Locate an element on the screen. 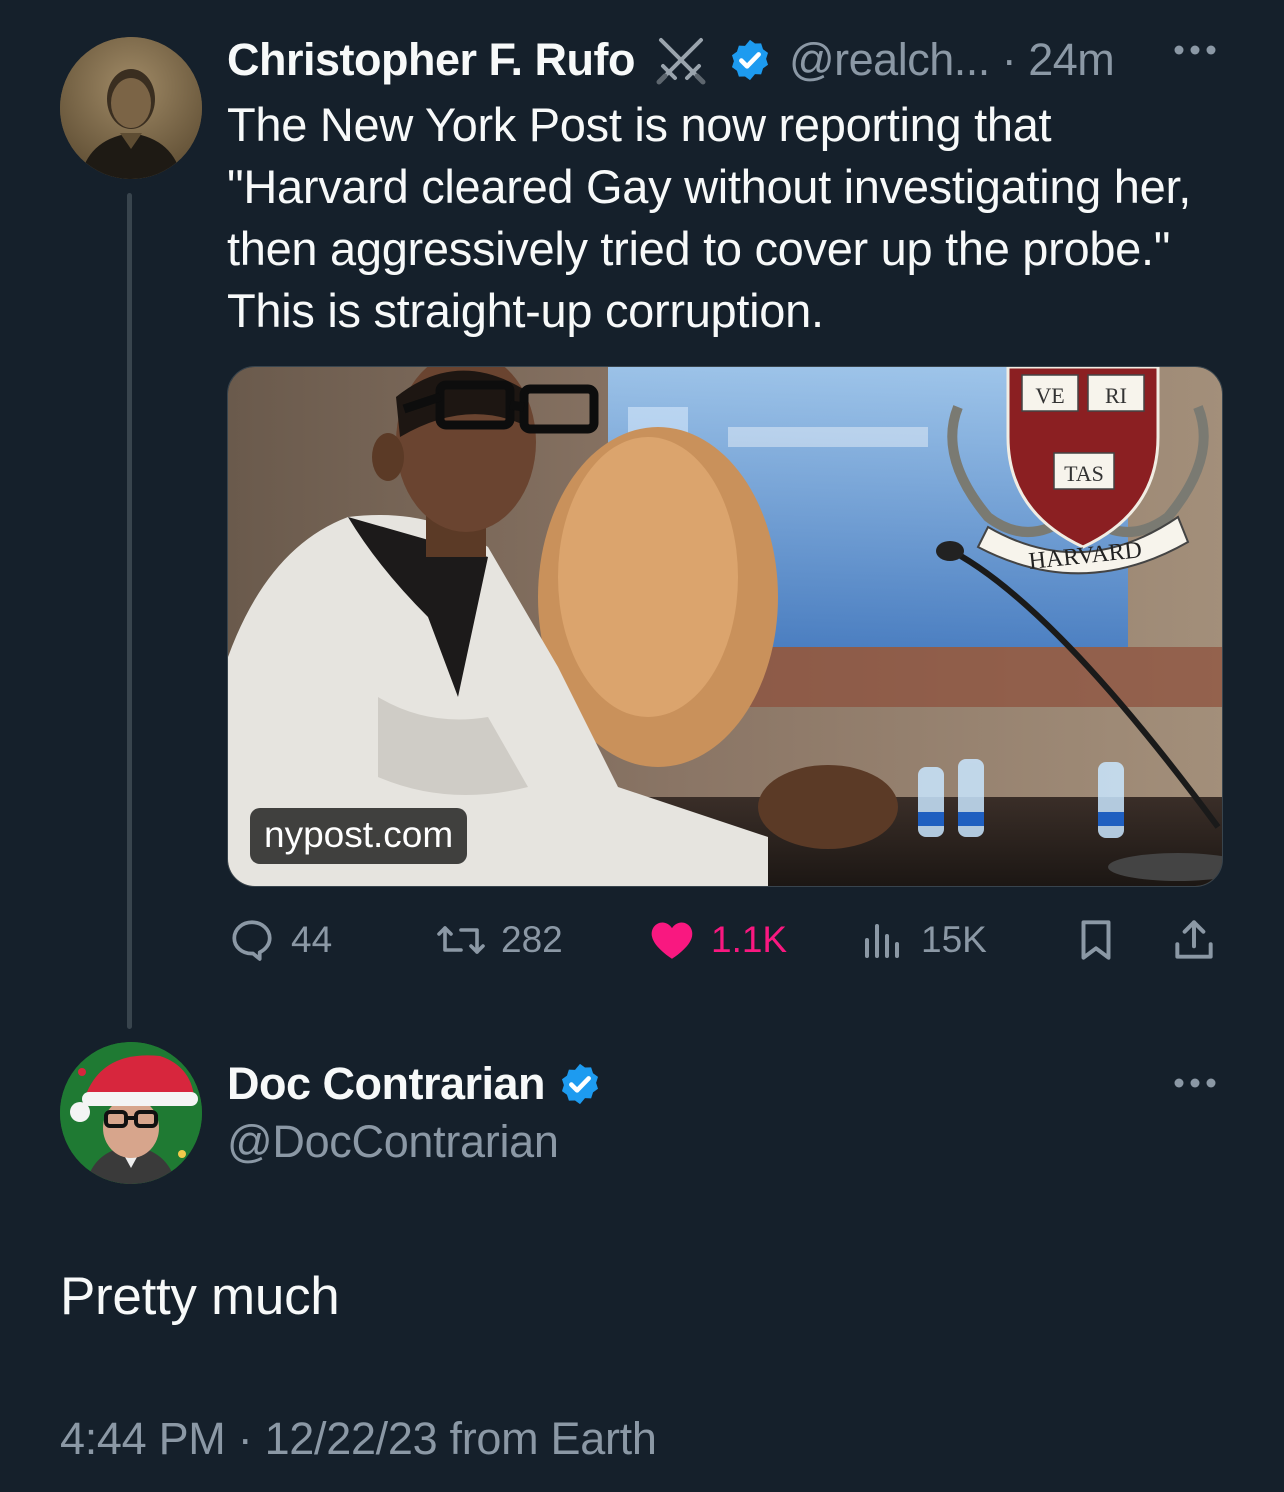  author-avatar is located at coordinates (131, 108).